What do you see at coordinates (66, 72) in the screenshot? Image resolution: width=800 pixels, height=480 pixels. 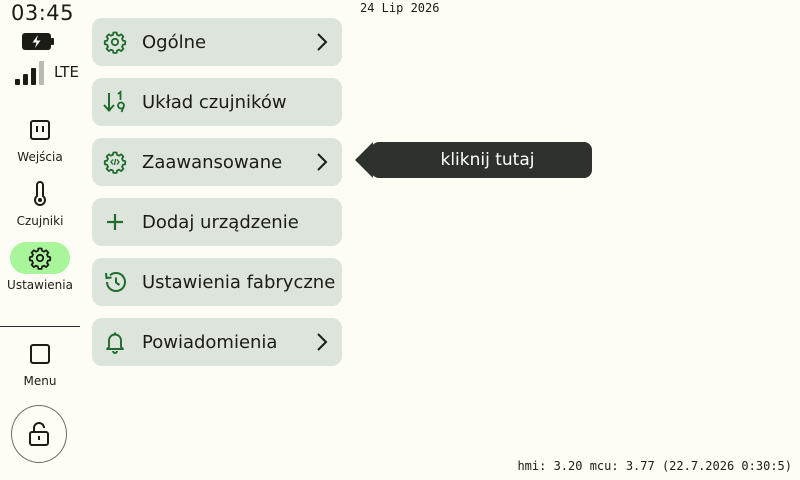 I see `network-type: LTE` at bounding box center [66, 72].